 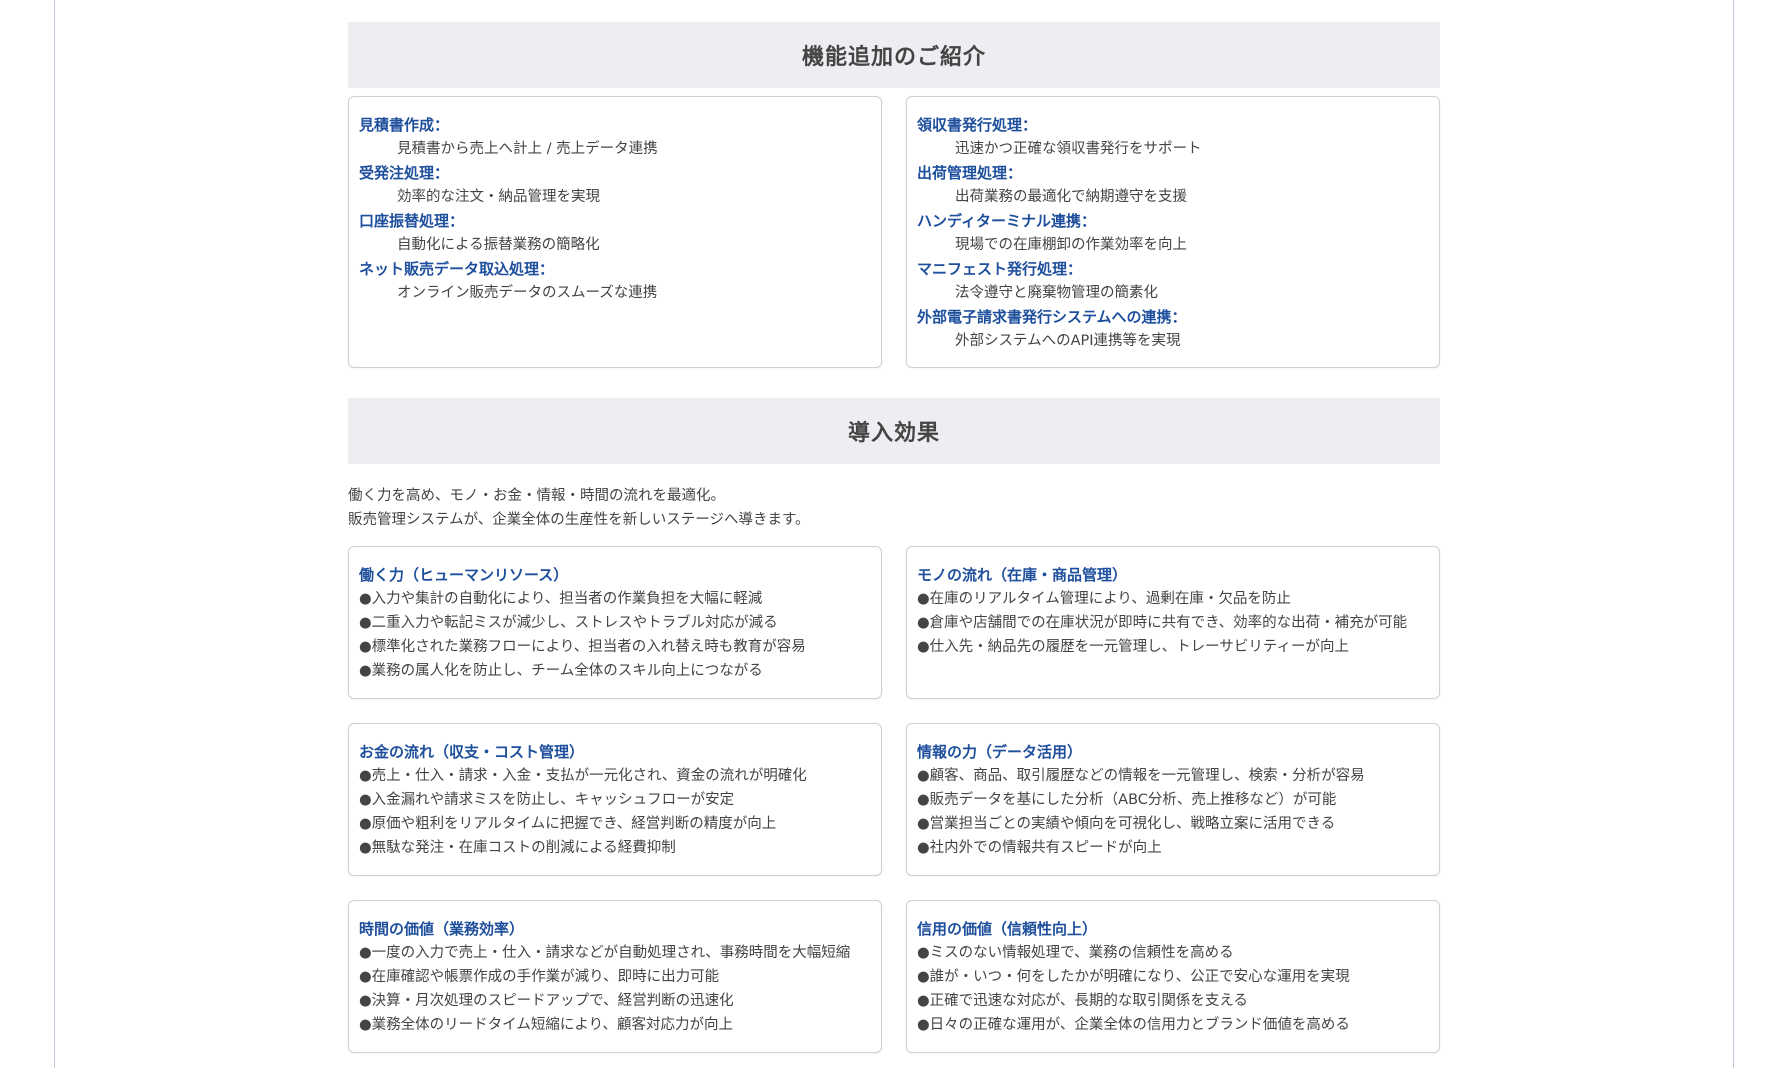 What do you see at coordinates (527, 293) in the screenshot?
I see `feature-desc: オンライン販売データのスムーズな連携` at bounding box center [527, 293].